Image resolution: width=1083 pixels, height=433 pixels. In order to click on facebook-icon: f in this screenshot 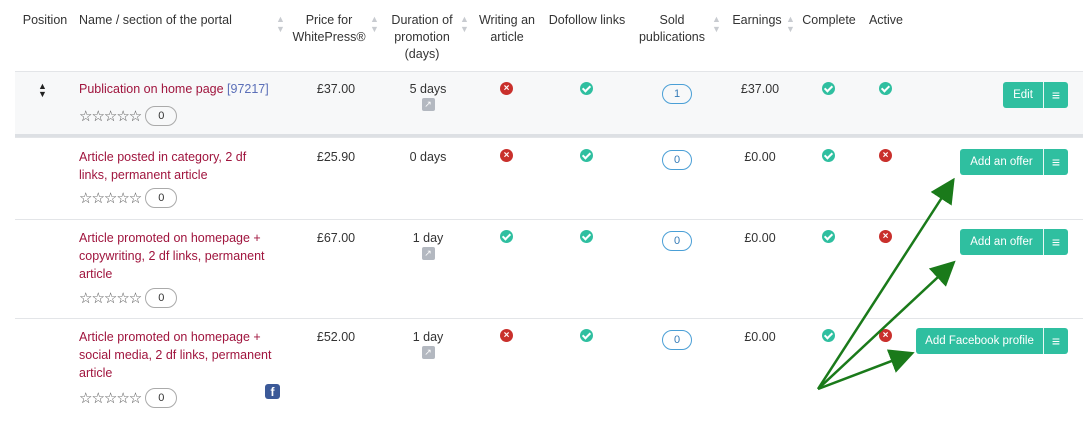, I will do `click(272, 391)`.